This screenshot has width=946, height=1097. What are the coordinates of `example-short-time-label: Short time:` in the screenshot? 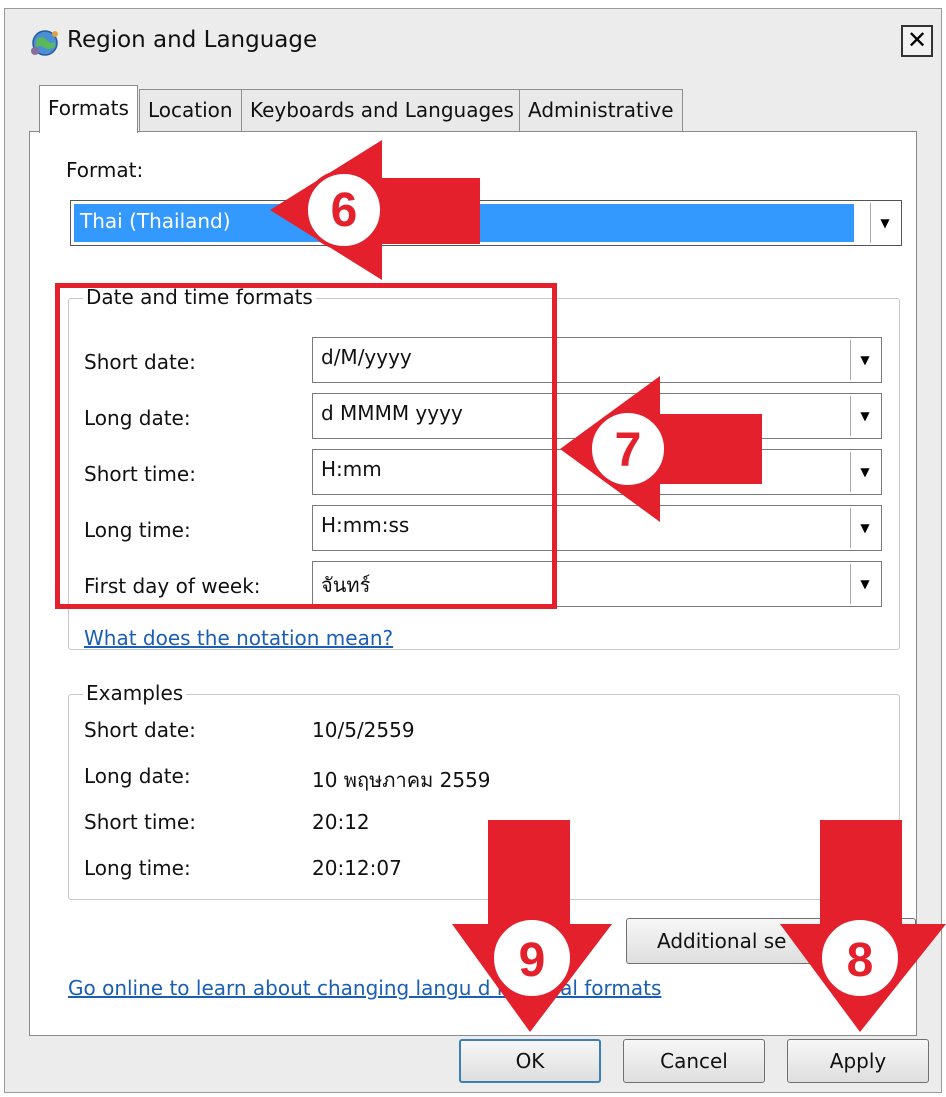 It's located at (140, 822).